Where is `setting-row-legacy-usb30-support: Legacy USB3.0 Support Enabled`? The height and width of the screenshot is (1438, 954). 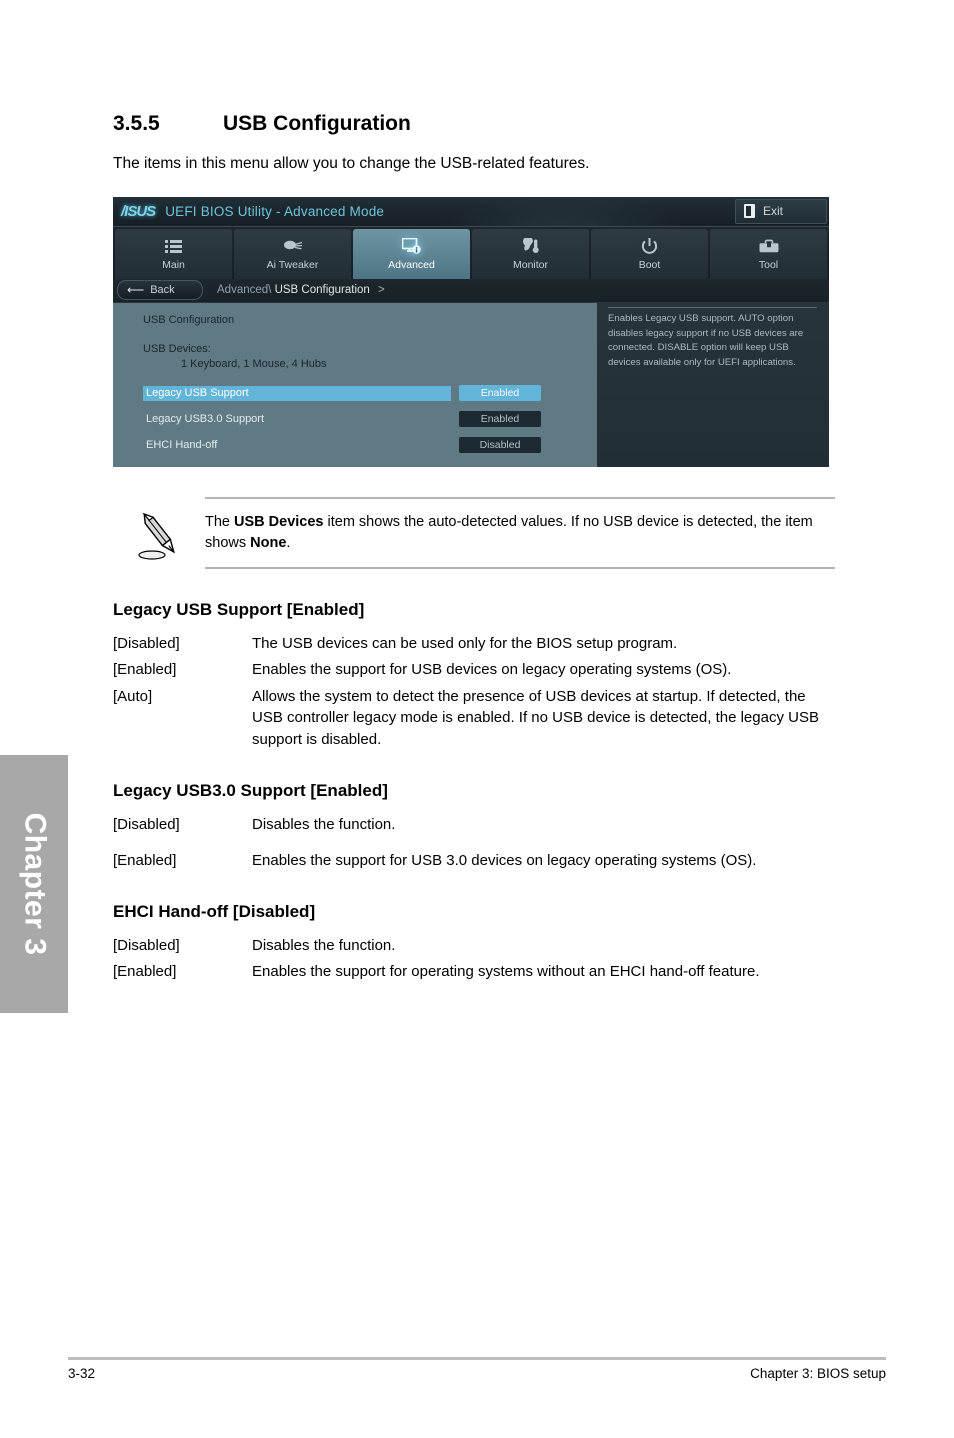 setting-row-legacy-usb30-support: Legacy USB3.0 Support Enabled is located at coordinates (364, 419).